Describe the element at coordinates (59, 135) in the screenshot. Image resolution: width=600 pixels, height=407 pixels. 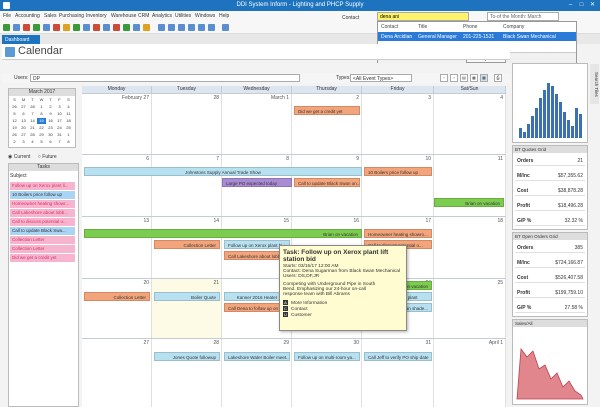
I see `mini-calendar-day: 31` at that location.